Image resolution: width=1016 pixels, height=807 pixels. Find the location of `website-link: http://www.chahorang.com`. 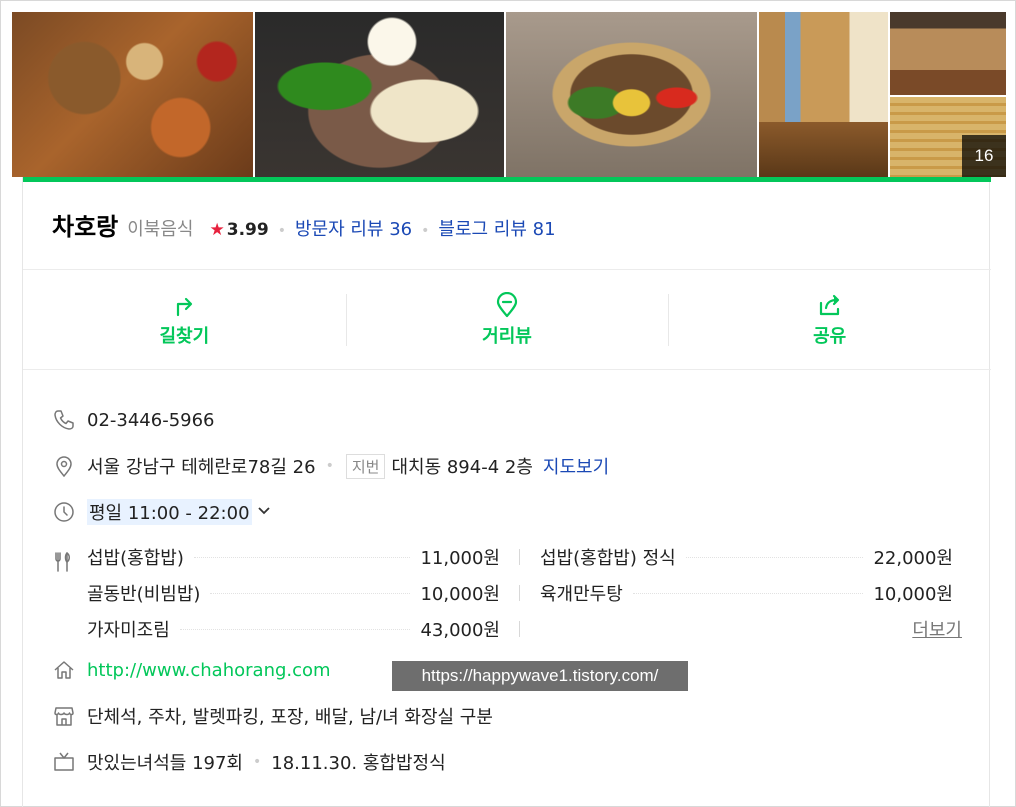

website-link: http://www.chahorang.com is located at coordinates (209, 670).